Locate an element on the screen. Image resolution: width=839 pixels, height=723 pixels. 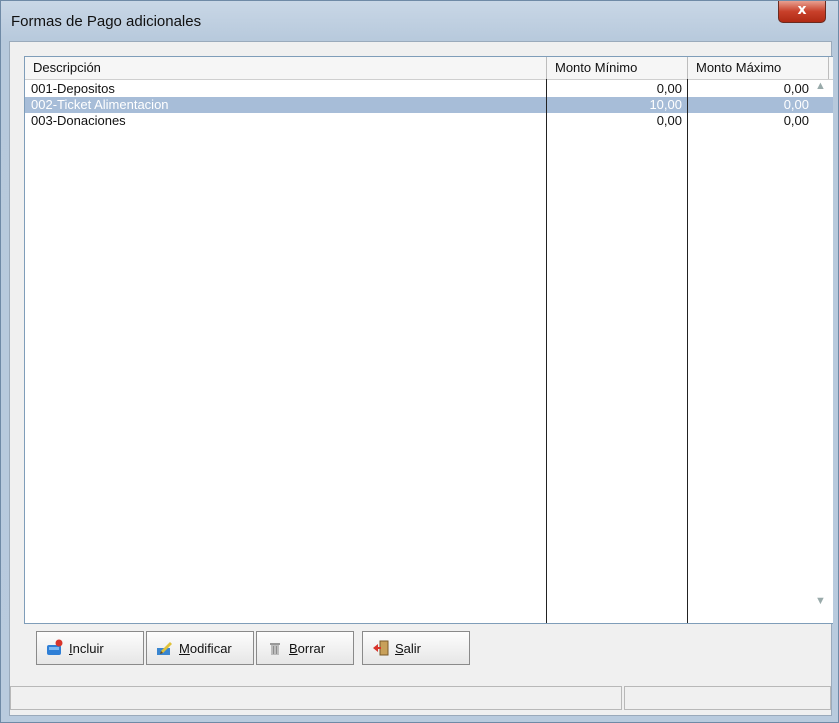
status-bar-panel-left is located at coordinates (316, 698).